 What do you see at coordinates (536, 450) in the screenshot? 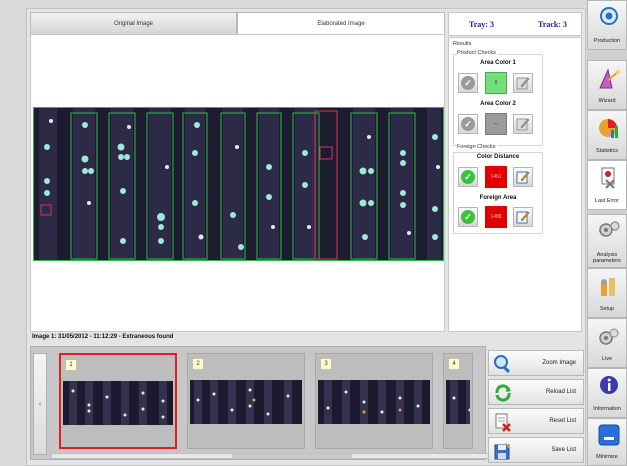
I see `save-list-button: Save List` at bounding box center [536, 450].